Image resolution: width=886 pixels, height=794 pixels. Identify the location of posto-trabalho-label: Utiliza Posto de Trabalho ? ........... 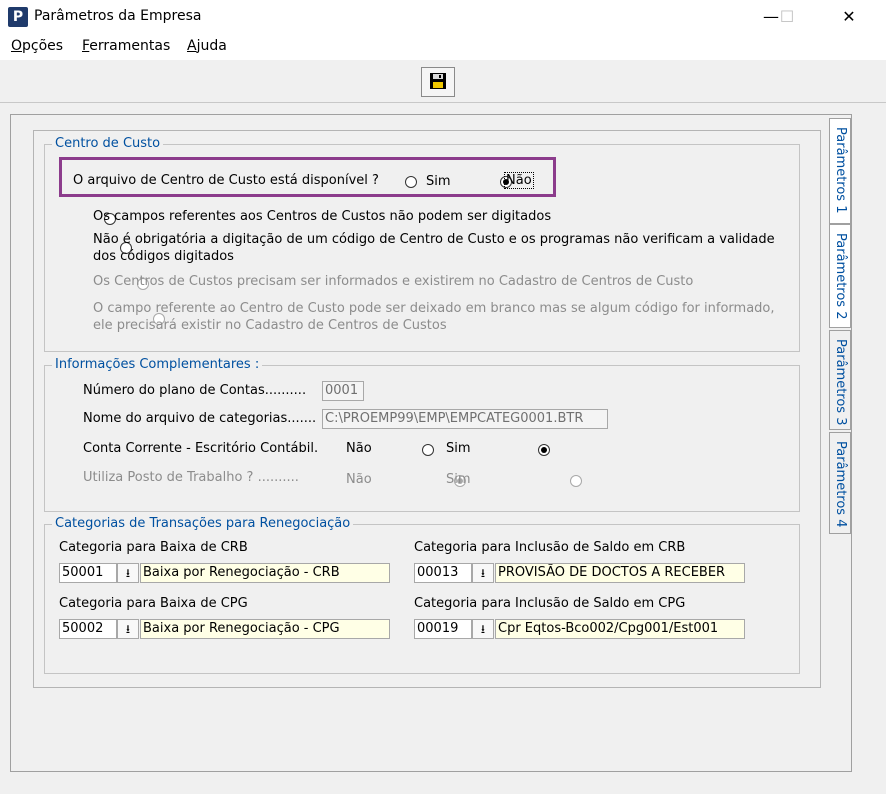
(191, 477).